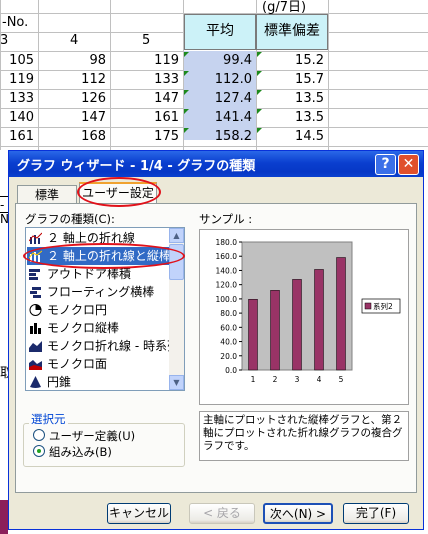 This screenshot has width=428, height=534. What do you see at coordinates (218, 99) in the screenshot?
I see `mean-cell: 127.4` at bounding box center [218, 99].